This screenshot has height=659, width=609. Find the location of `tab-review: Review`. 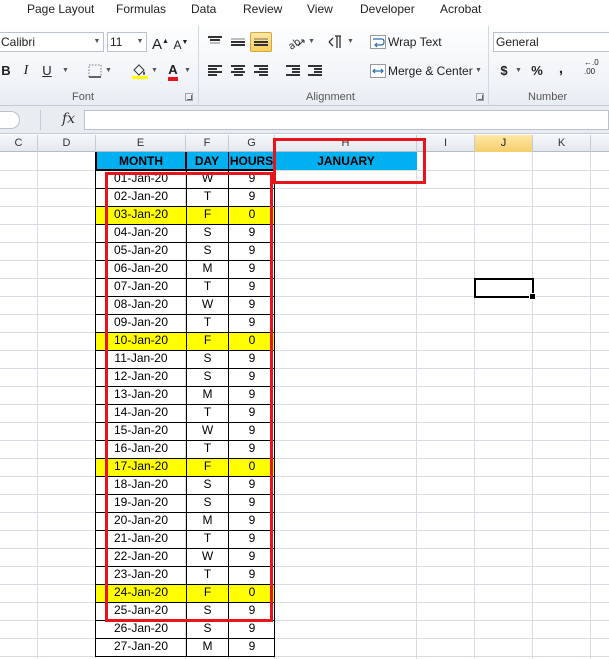

tab-review: Review is located at coordinates (262, 9).